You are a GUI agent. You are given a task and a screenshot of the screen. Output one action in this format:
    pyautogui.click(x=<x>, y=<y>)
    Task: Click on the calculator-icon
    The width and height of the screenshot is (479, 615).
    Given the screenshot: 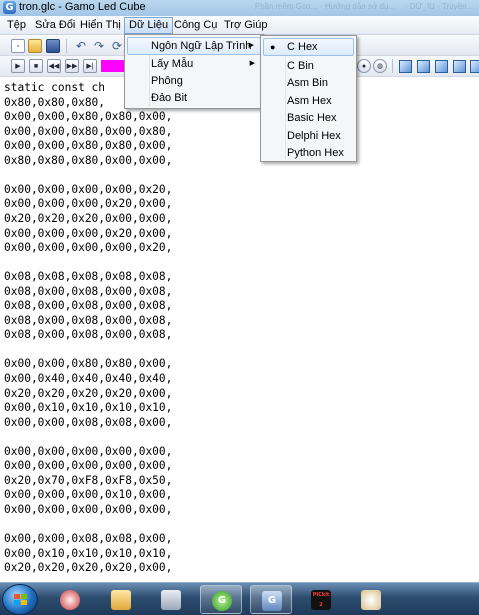 What is the action you would take?
    pyautogui.click(x=171, y=600)
    